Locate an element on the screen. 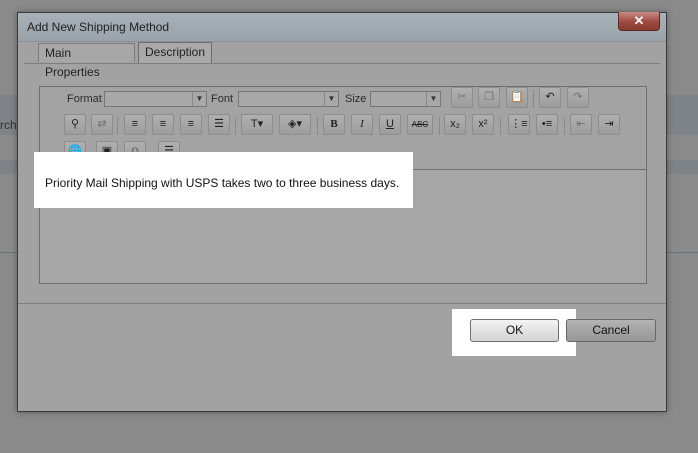  align-left-icon: ≡ is located at coordinates (135, 124).